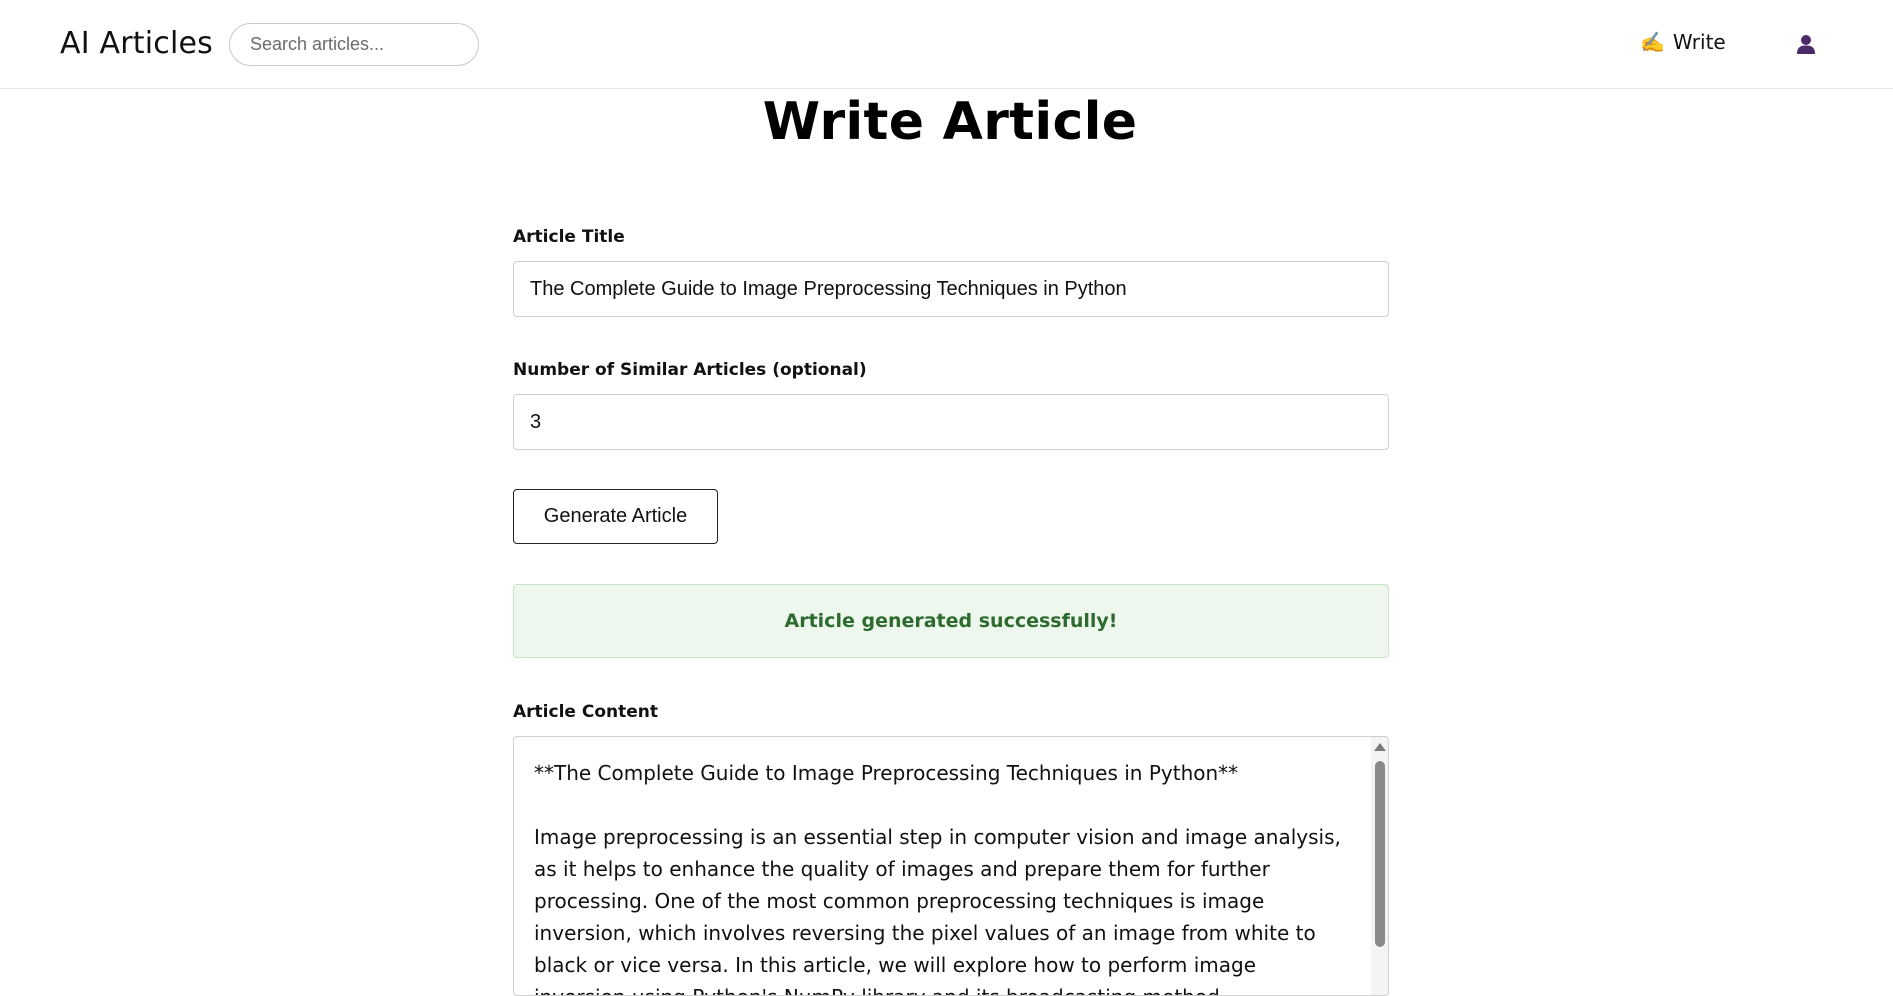 Image resolution: width=1893 pixels, height=996 pixels. I want to click on article-content-label: Article Content, so click(585, 712).